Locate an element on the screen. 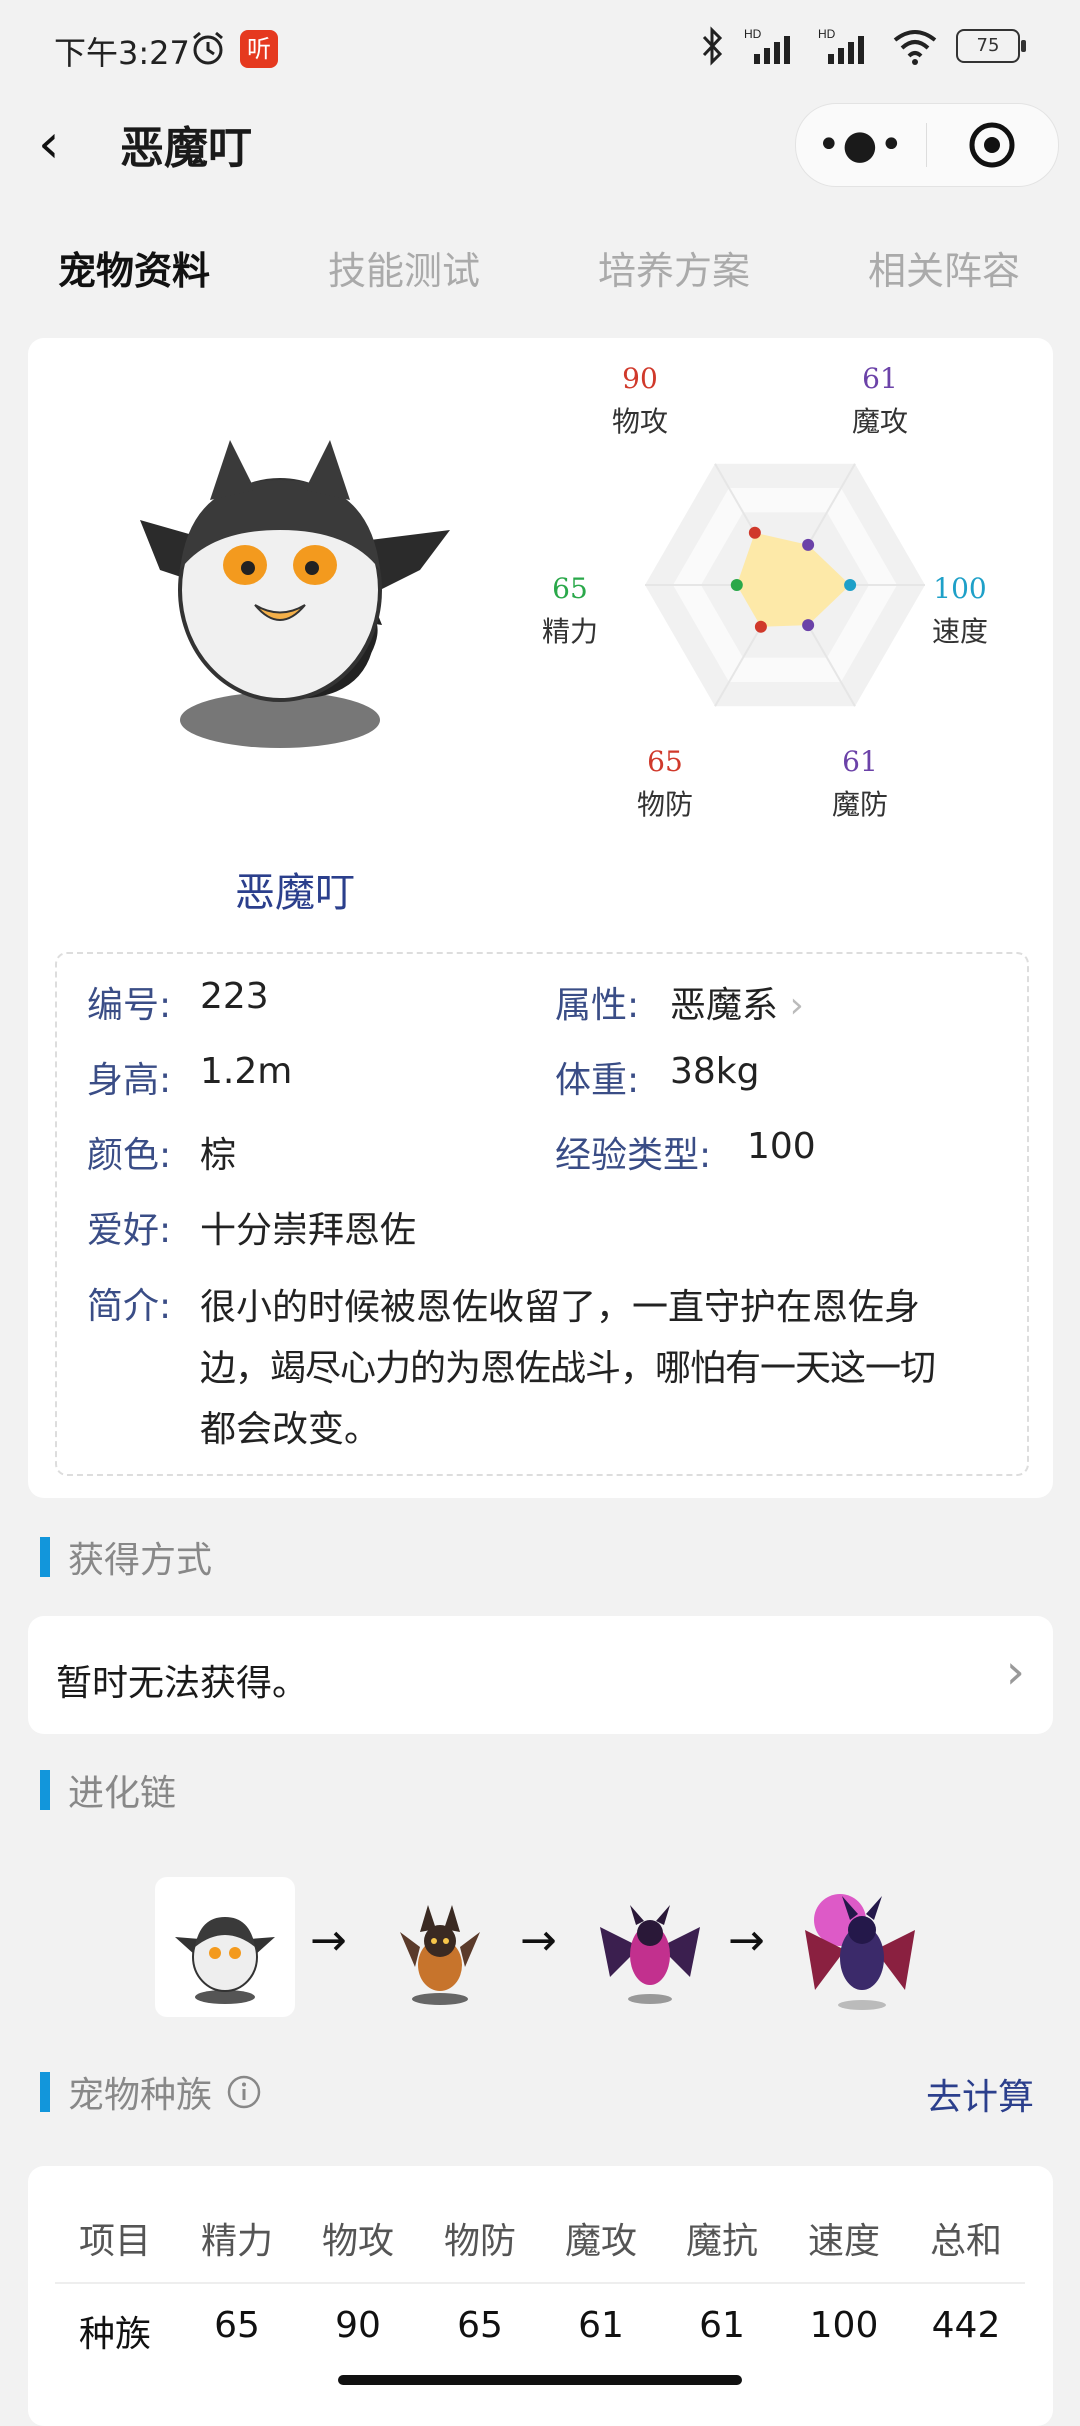 The image size is (1080, 2426). tab-skill-test: 技能测试 is located at coordinates (404, 267).